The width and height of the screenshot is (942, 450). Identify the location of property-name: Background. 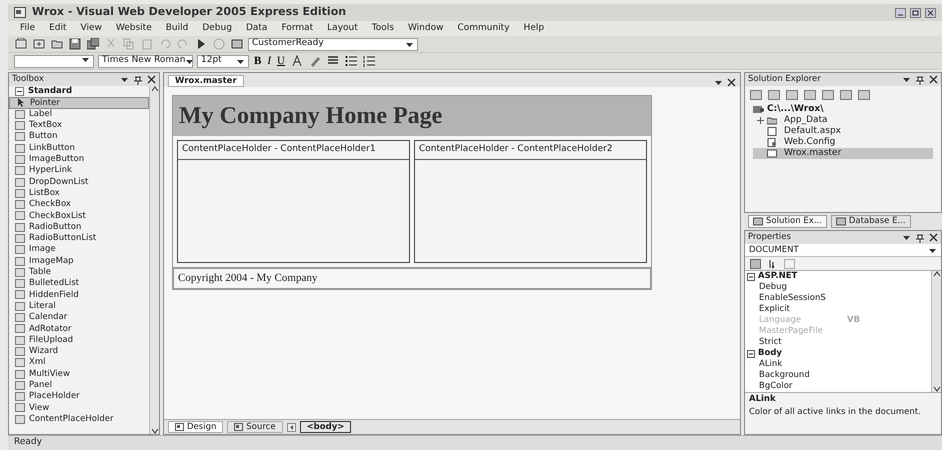
(803, 375).